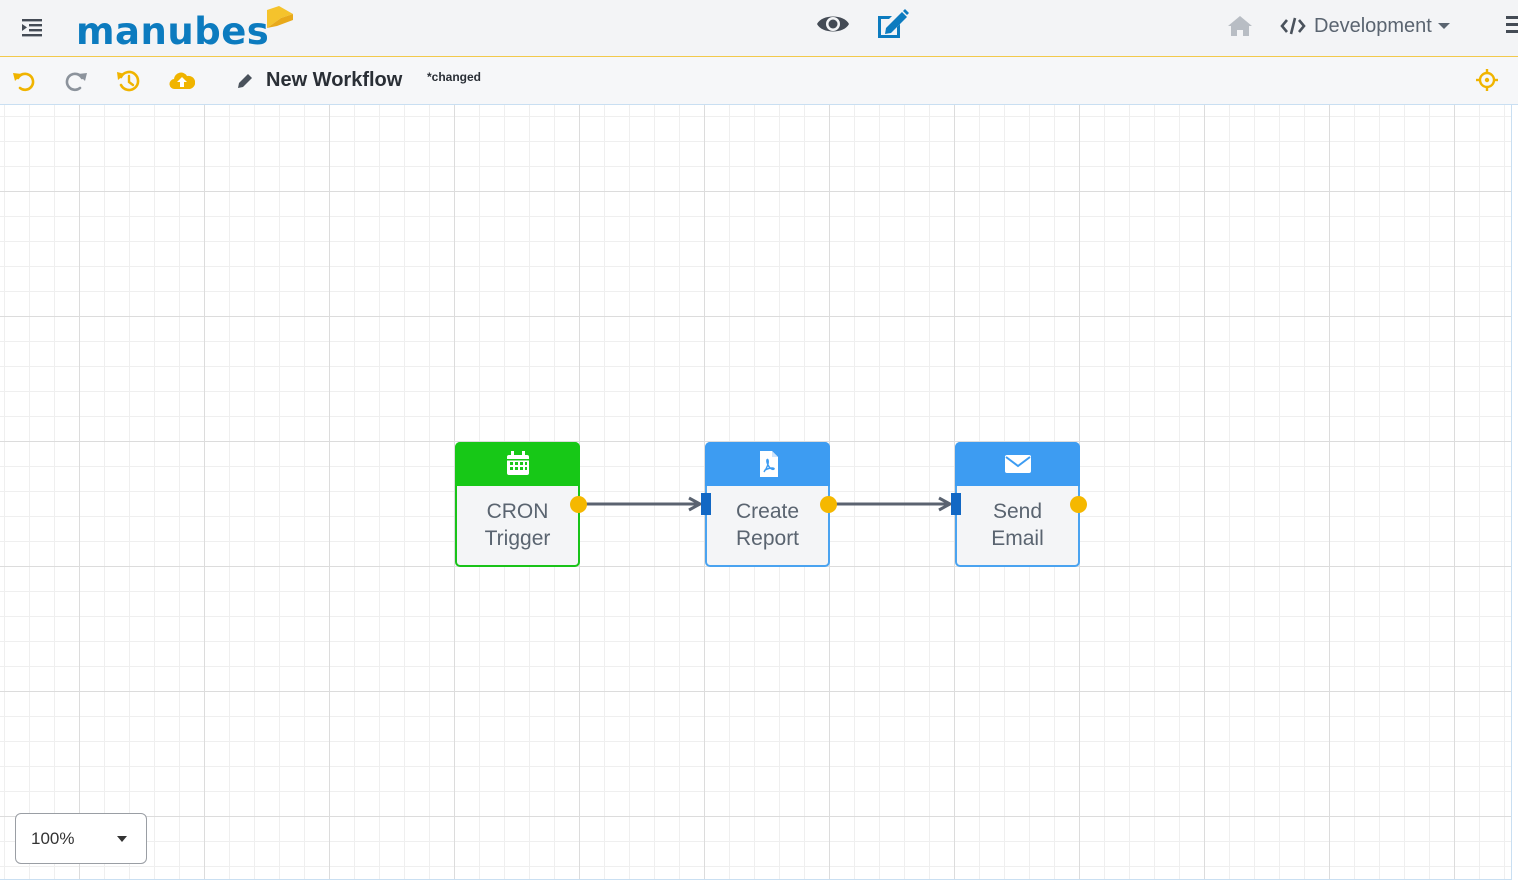  I want to click on logo-text: manubes, so click(173, 31).